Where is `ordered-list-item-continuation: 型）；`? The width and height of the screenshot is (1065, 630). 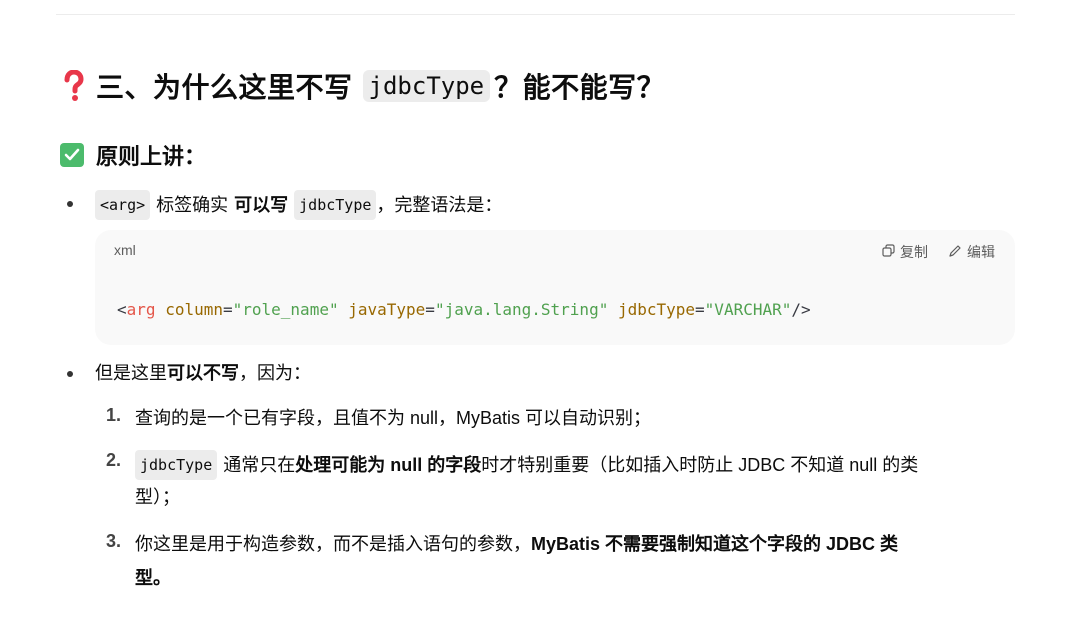 ordered-list-item-continuation: 型）； is located at coordinates (157, 497).